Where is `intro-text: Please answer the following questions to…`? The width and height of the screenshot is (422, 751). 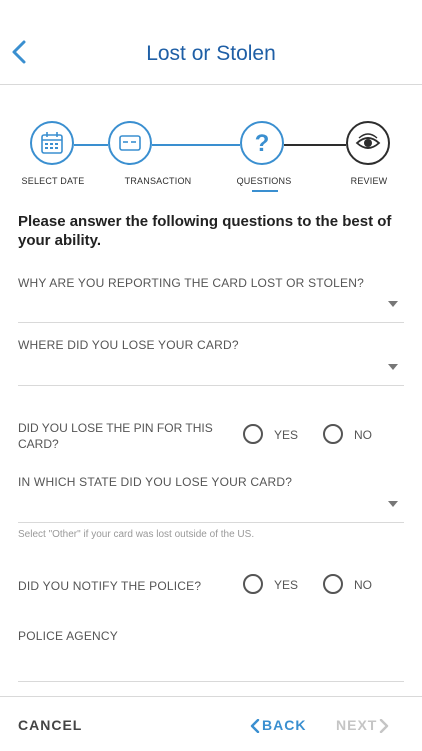
intro-text: Please answer the following questions to… is located at coordinates (205, 231).